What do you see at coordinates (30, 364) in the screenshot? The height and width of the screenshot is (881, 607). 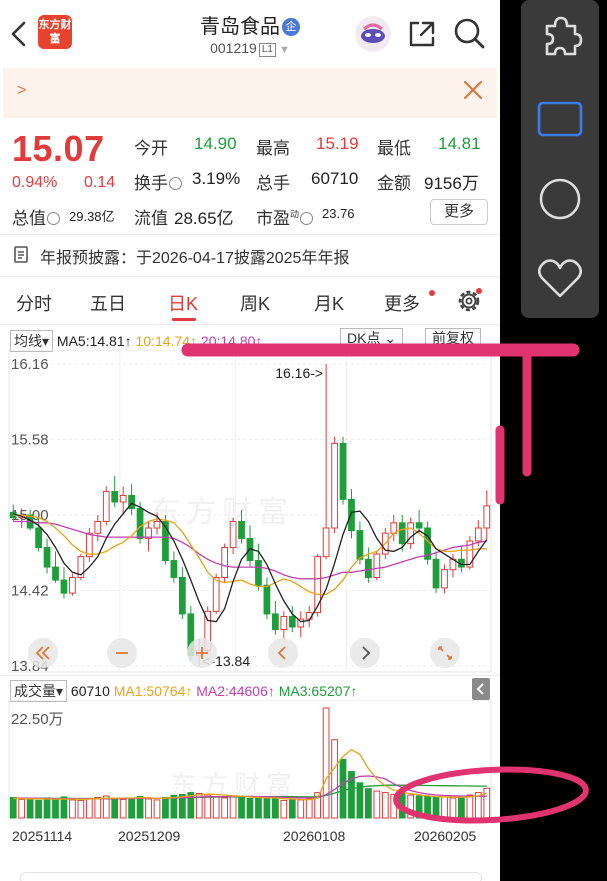 I see `y-tick-label: 16.16` at bounding box center [30, 364].